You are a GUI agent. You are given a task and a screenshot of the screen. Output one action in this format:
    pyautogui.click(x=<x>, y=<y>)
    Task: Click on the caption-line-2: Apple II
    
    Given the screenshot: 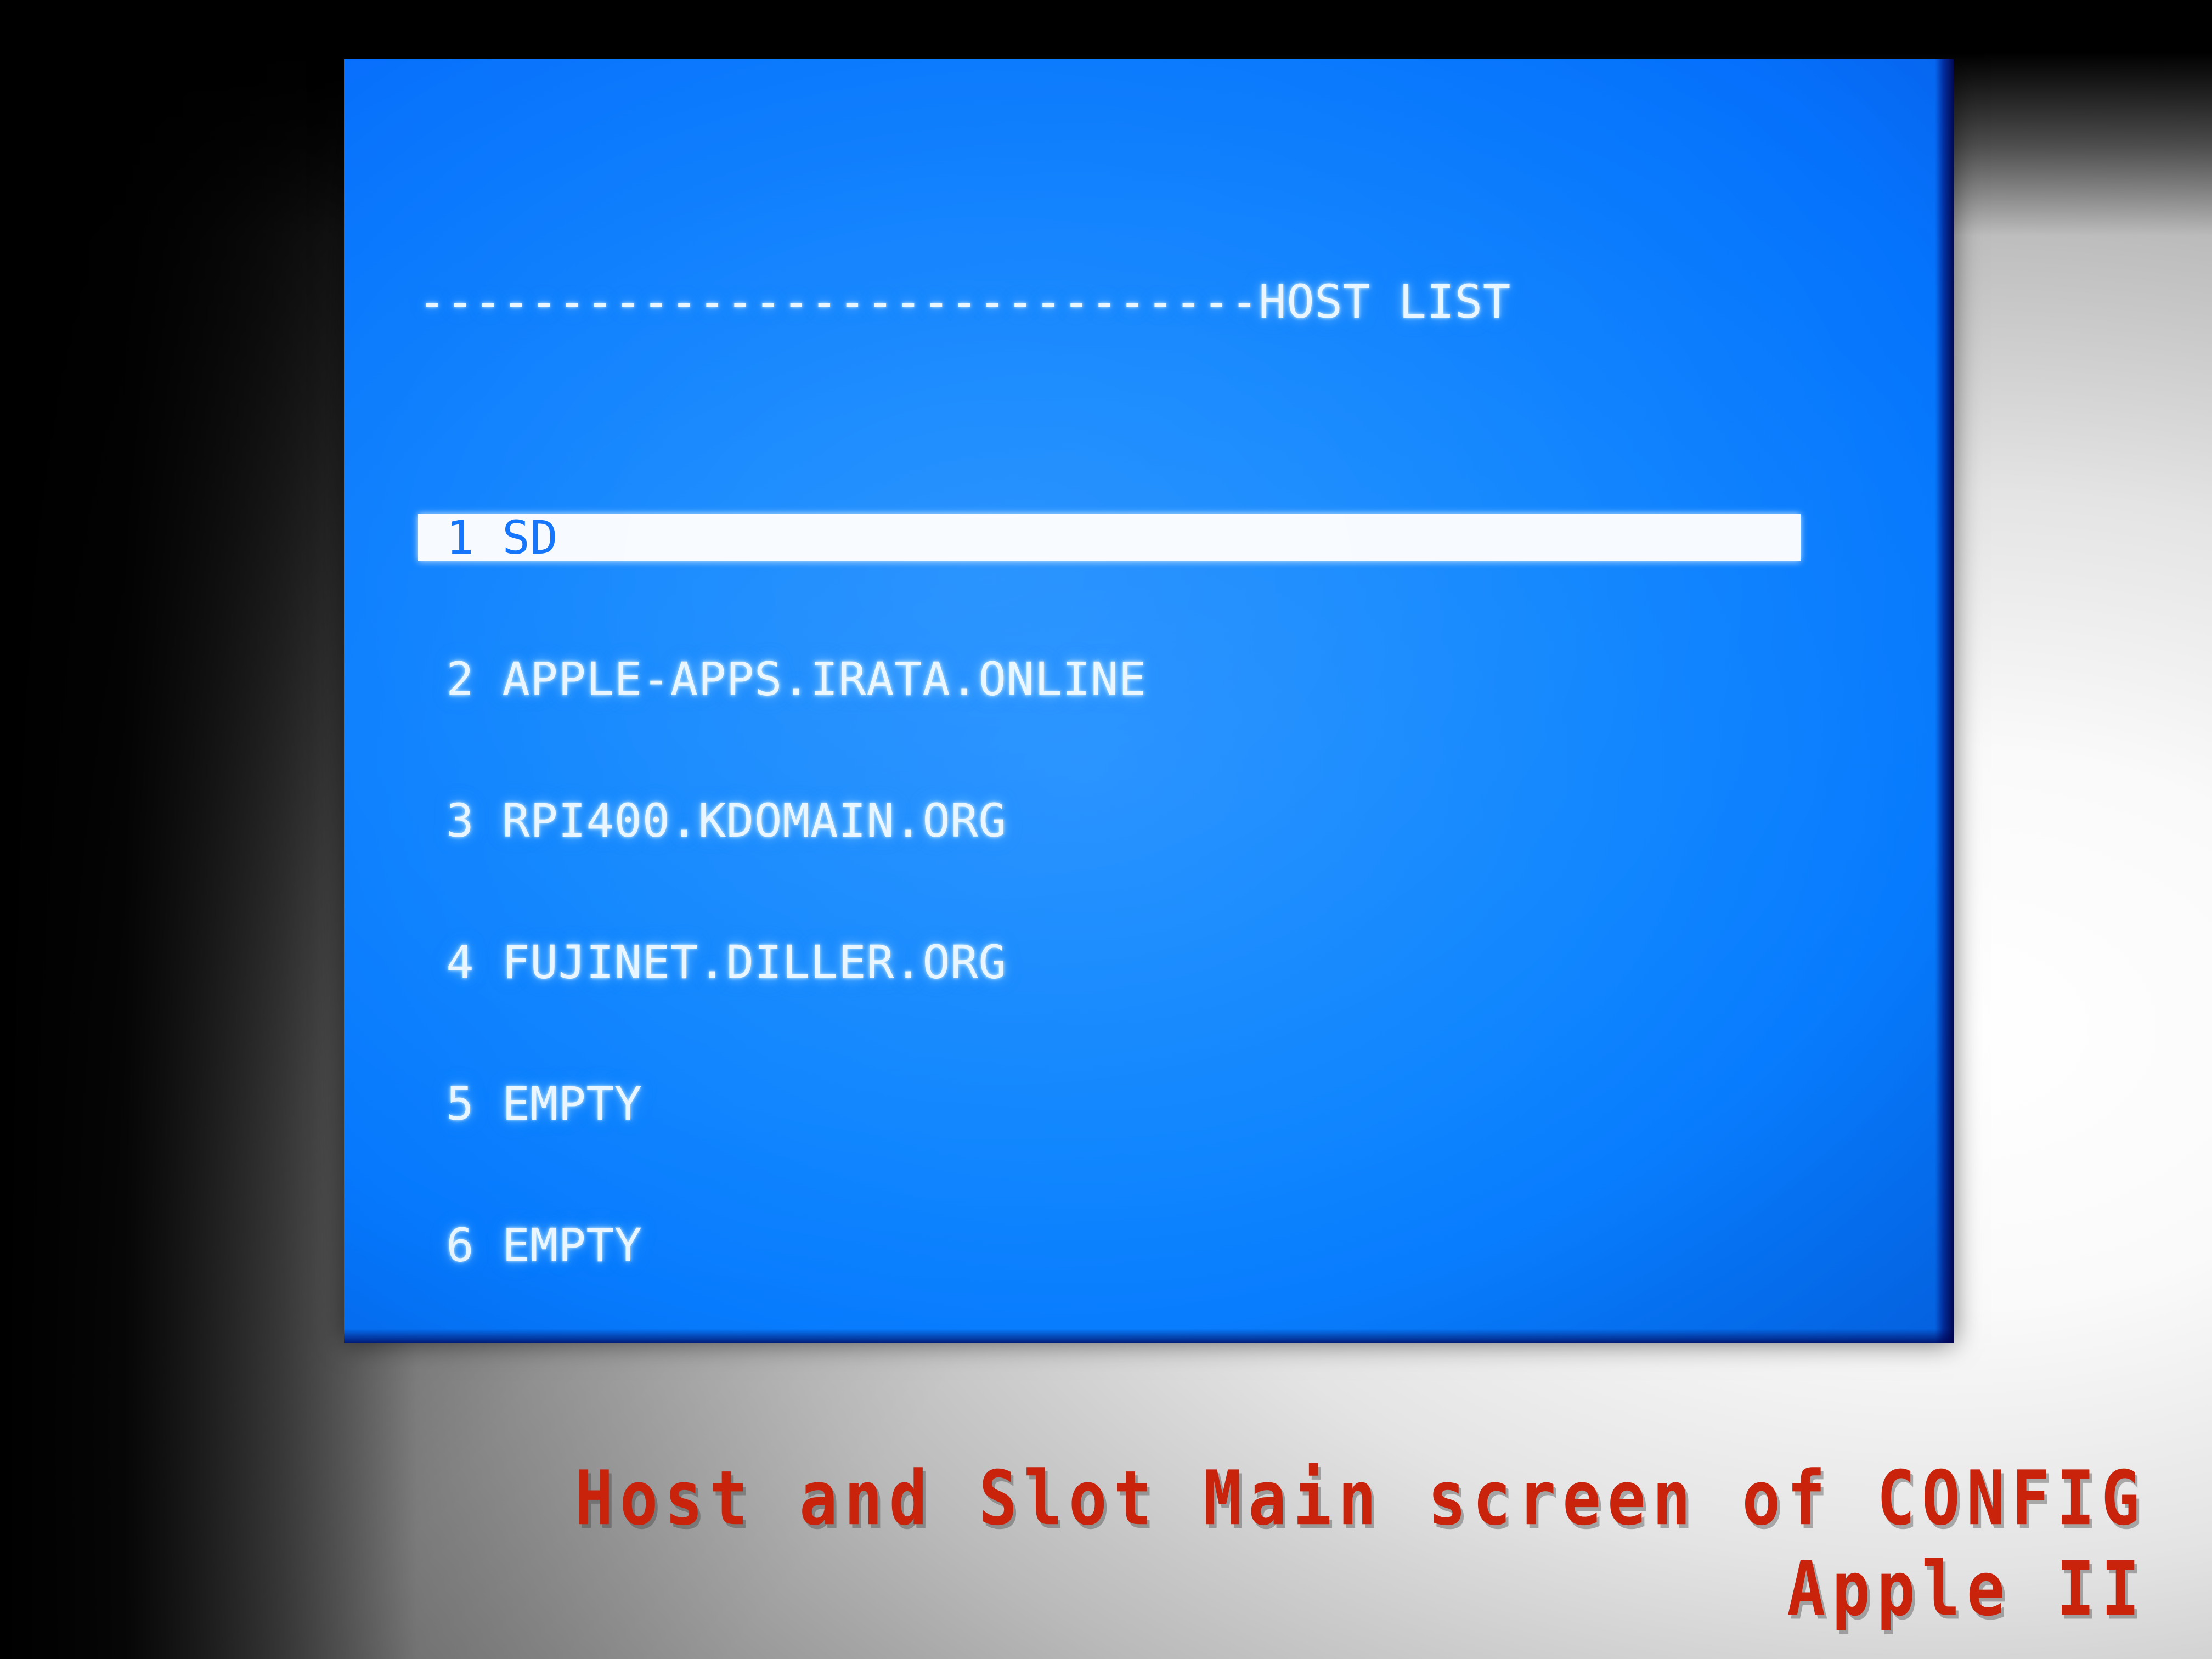 What is the action you would take?
    pyautogui.click(x=1967, y=1589)
    